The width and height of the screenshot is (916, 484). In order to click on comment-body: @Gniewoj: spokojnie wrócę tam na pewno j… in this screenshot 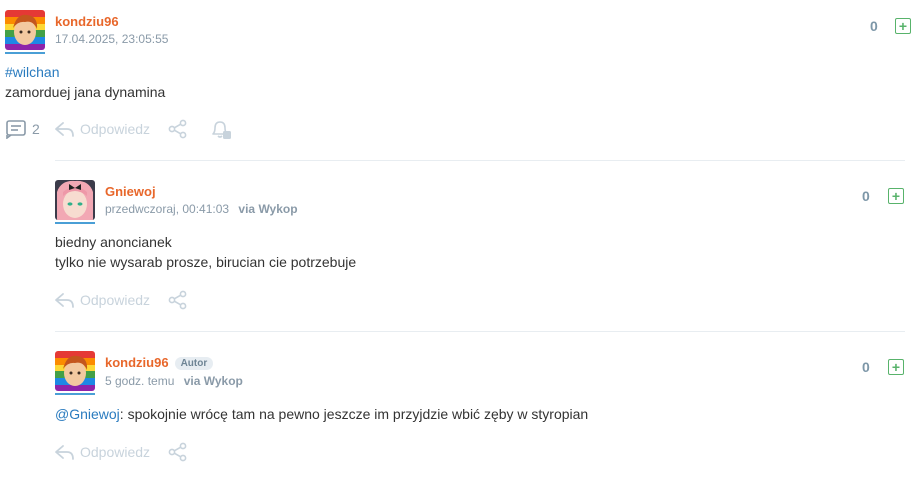, I will do `click(321, 414)`.